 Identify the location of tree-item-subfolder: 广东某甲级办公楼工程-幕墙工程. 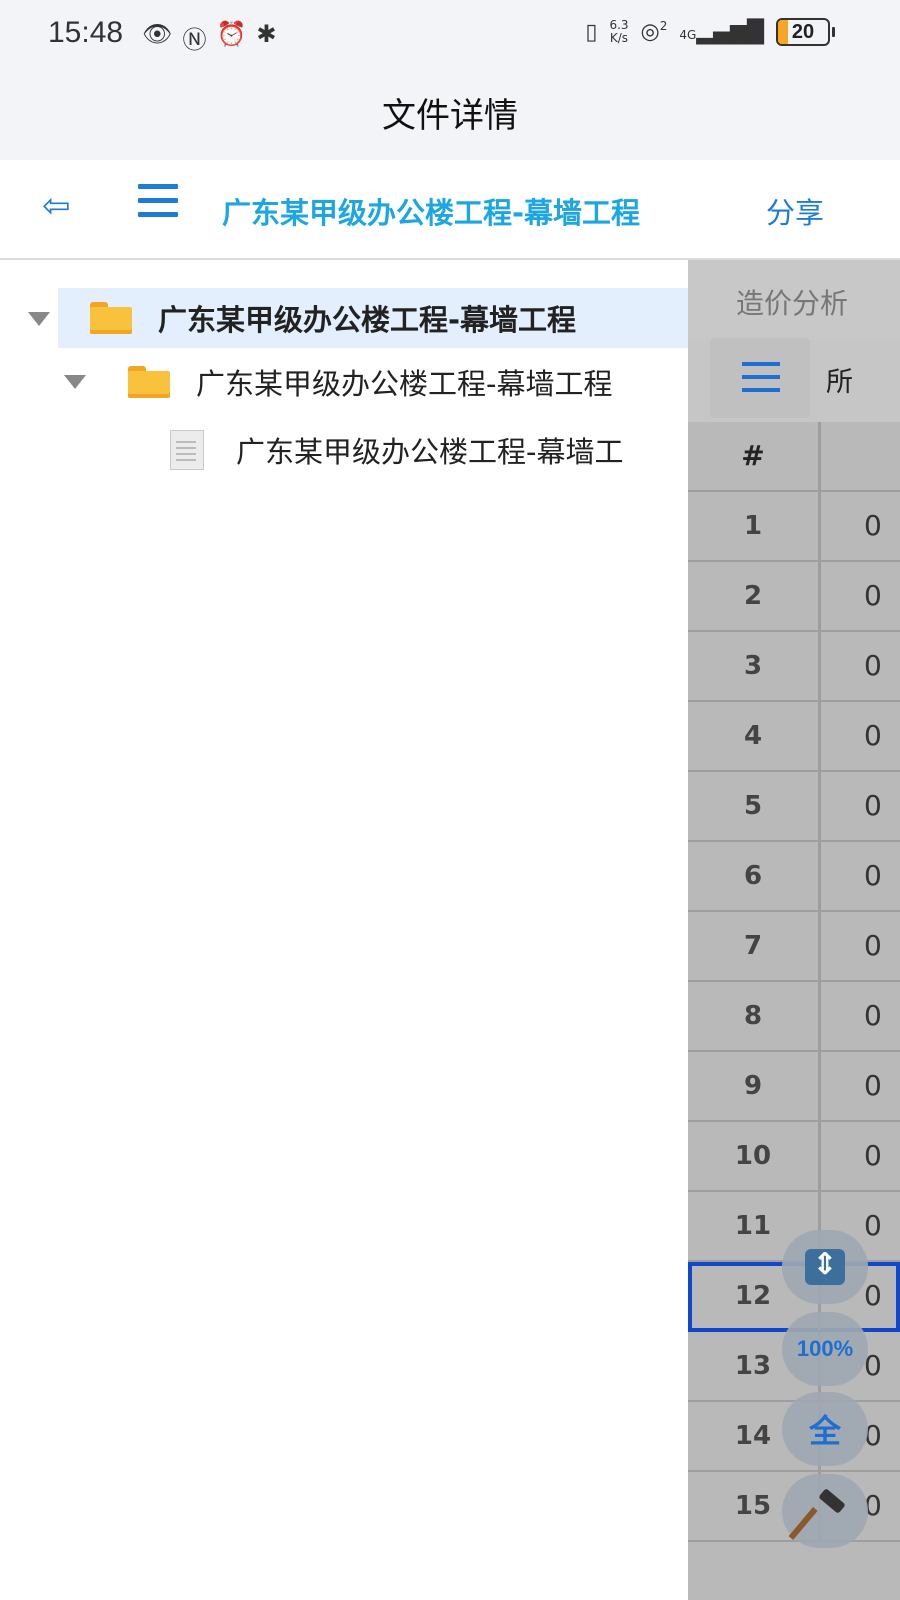
(376, 382).